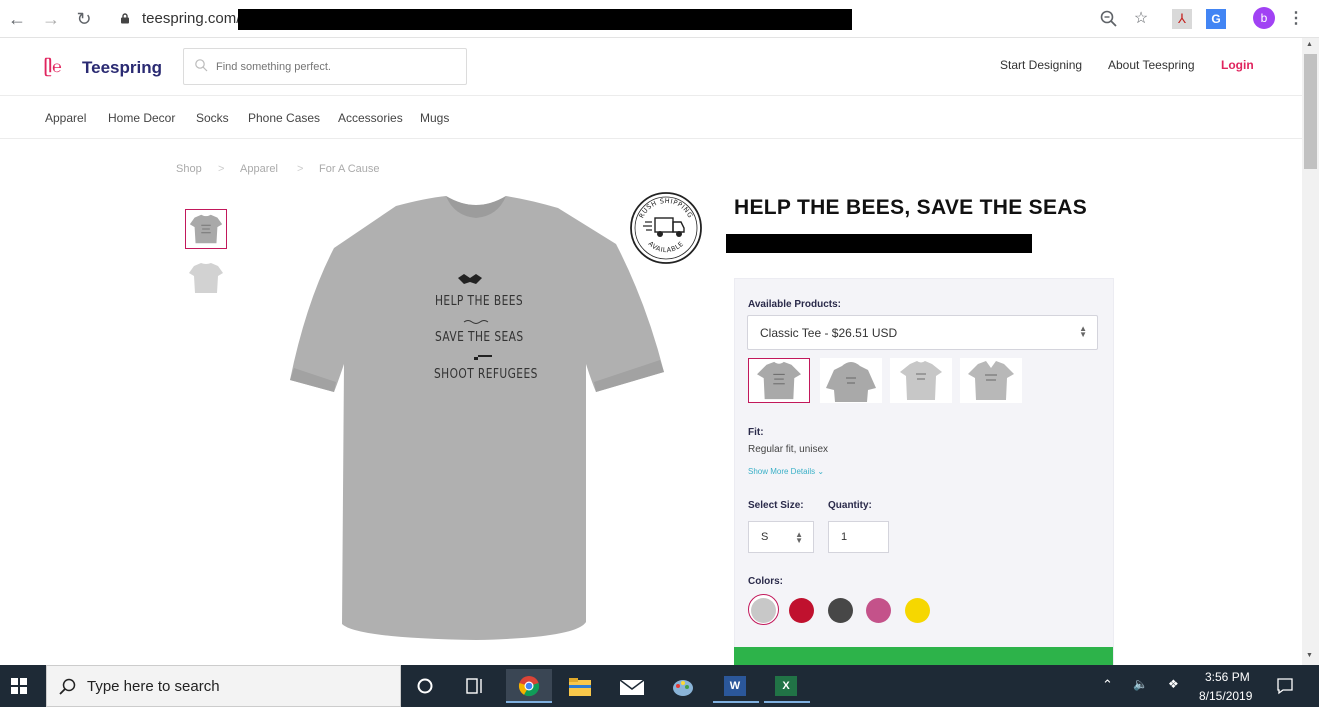 This screenshot has height=707, width=1319. Describe the element at coordinates (858, 537) in the screenshot. I see `quantity-input` at that location.